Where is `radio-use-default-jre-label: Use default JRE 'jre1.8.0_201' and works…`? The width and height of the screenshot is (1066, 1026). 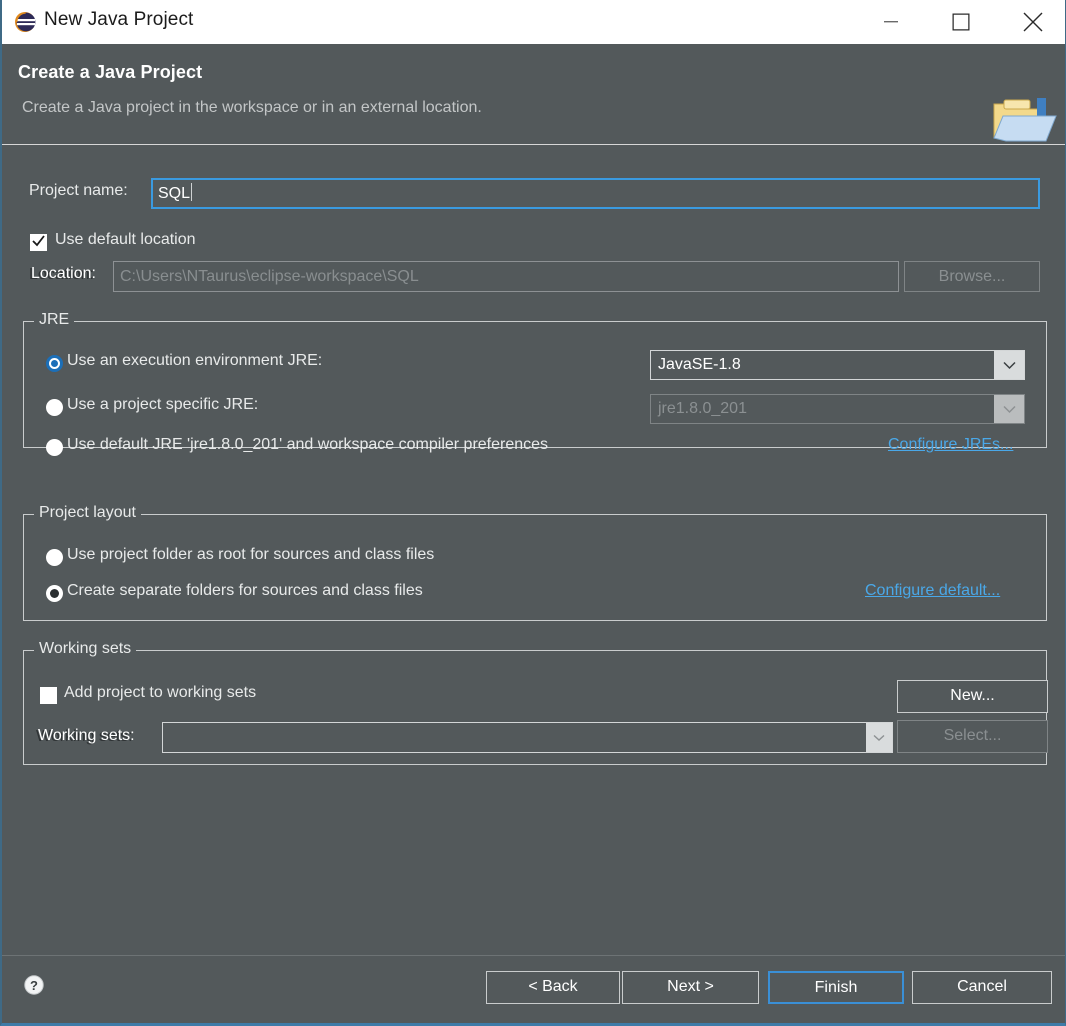
radio-use-default-jre-label: Use default JRE 'jre1.8.0_201' and works… is located at coordinates (308, 444).